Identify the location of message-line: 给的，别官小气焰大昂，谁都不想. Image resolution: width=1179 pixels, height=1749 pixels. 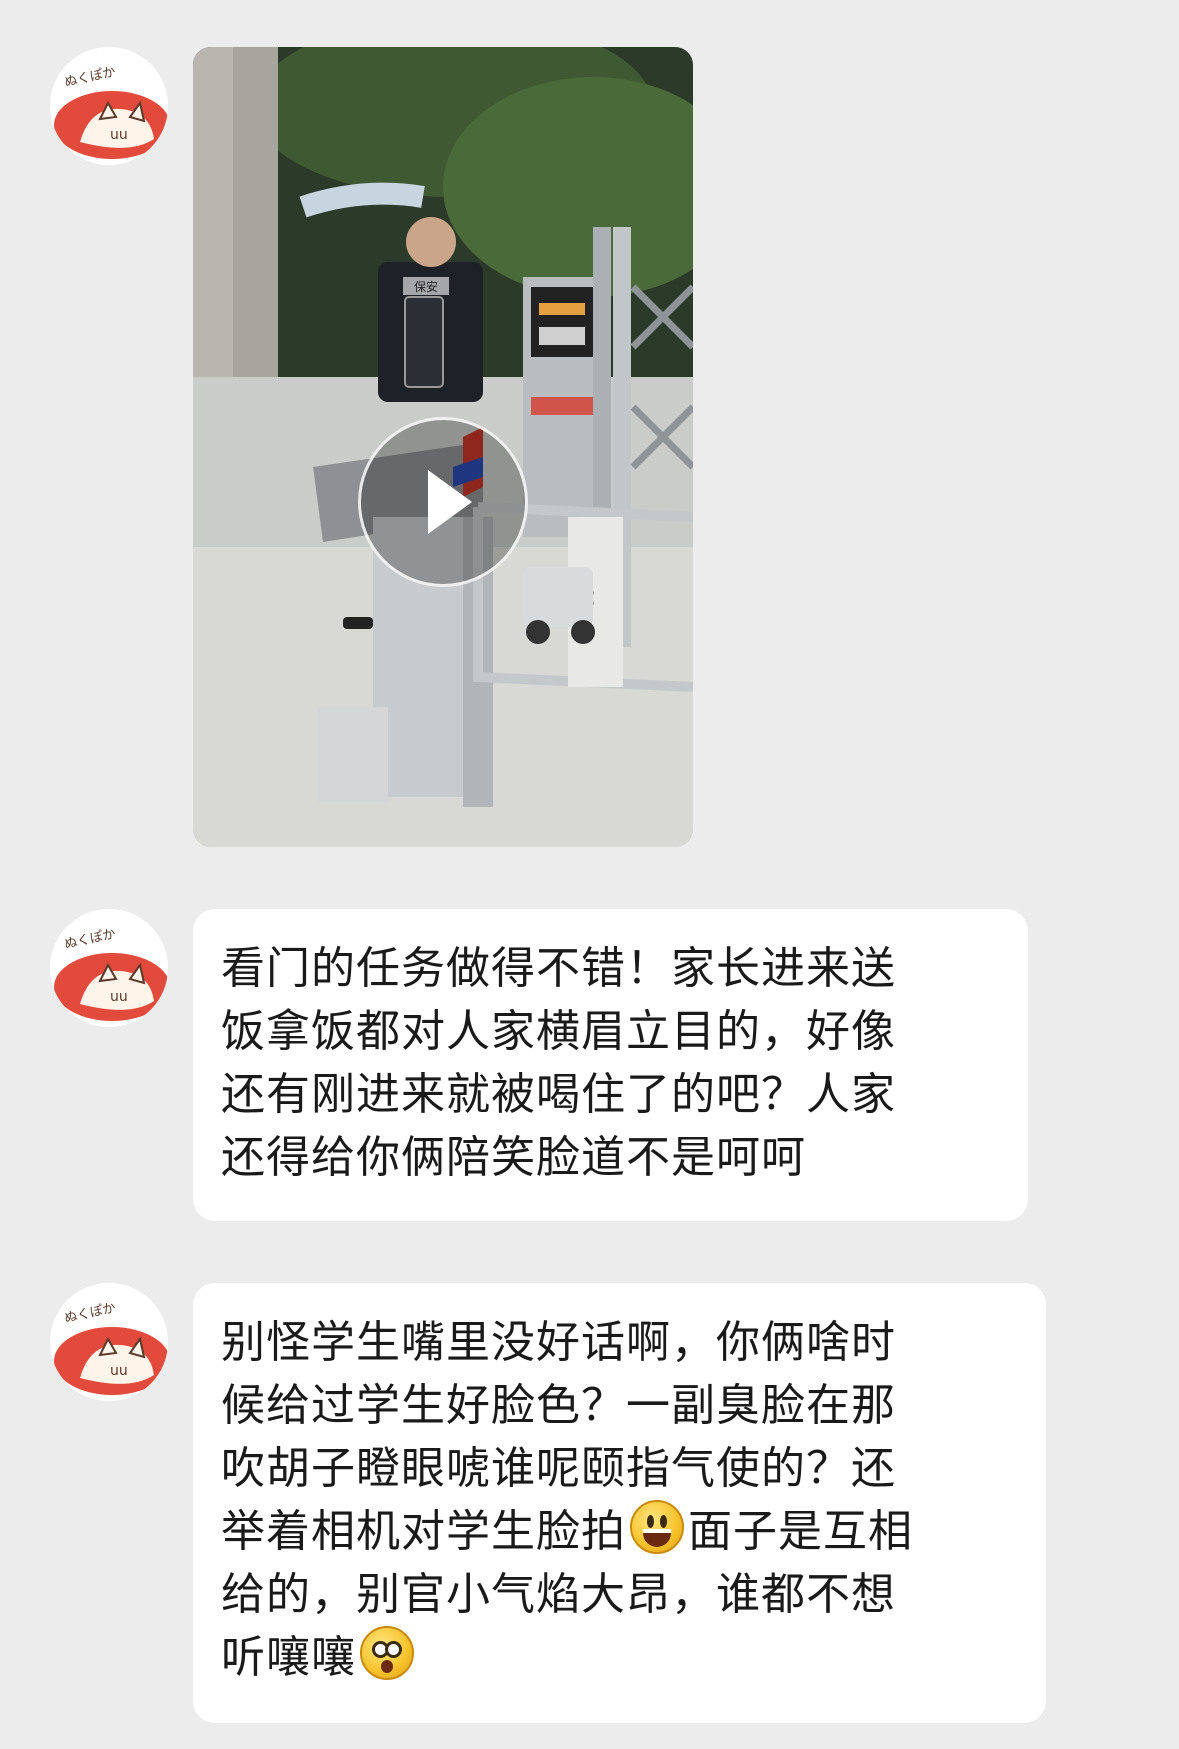
(558, 1594).